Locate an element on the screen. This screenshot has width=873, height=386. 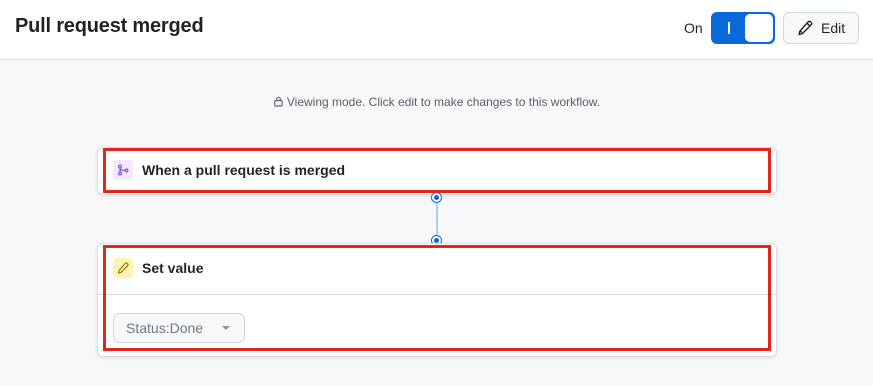
toggle-on-indicator is located at coordinates (729, 28).